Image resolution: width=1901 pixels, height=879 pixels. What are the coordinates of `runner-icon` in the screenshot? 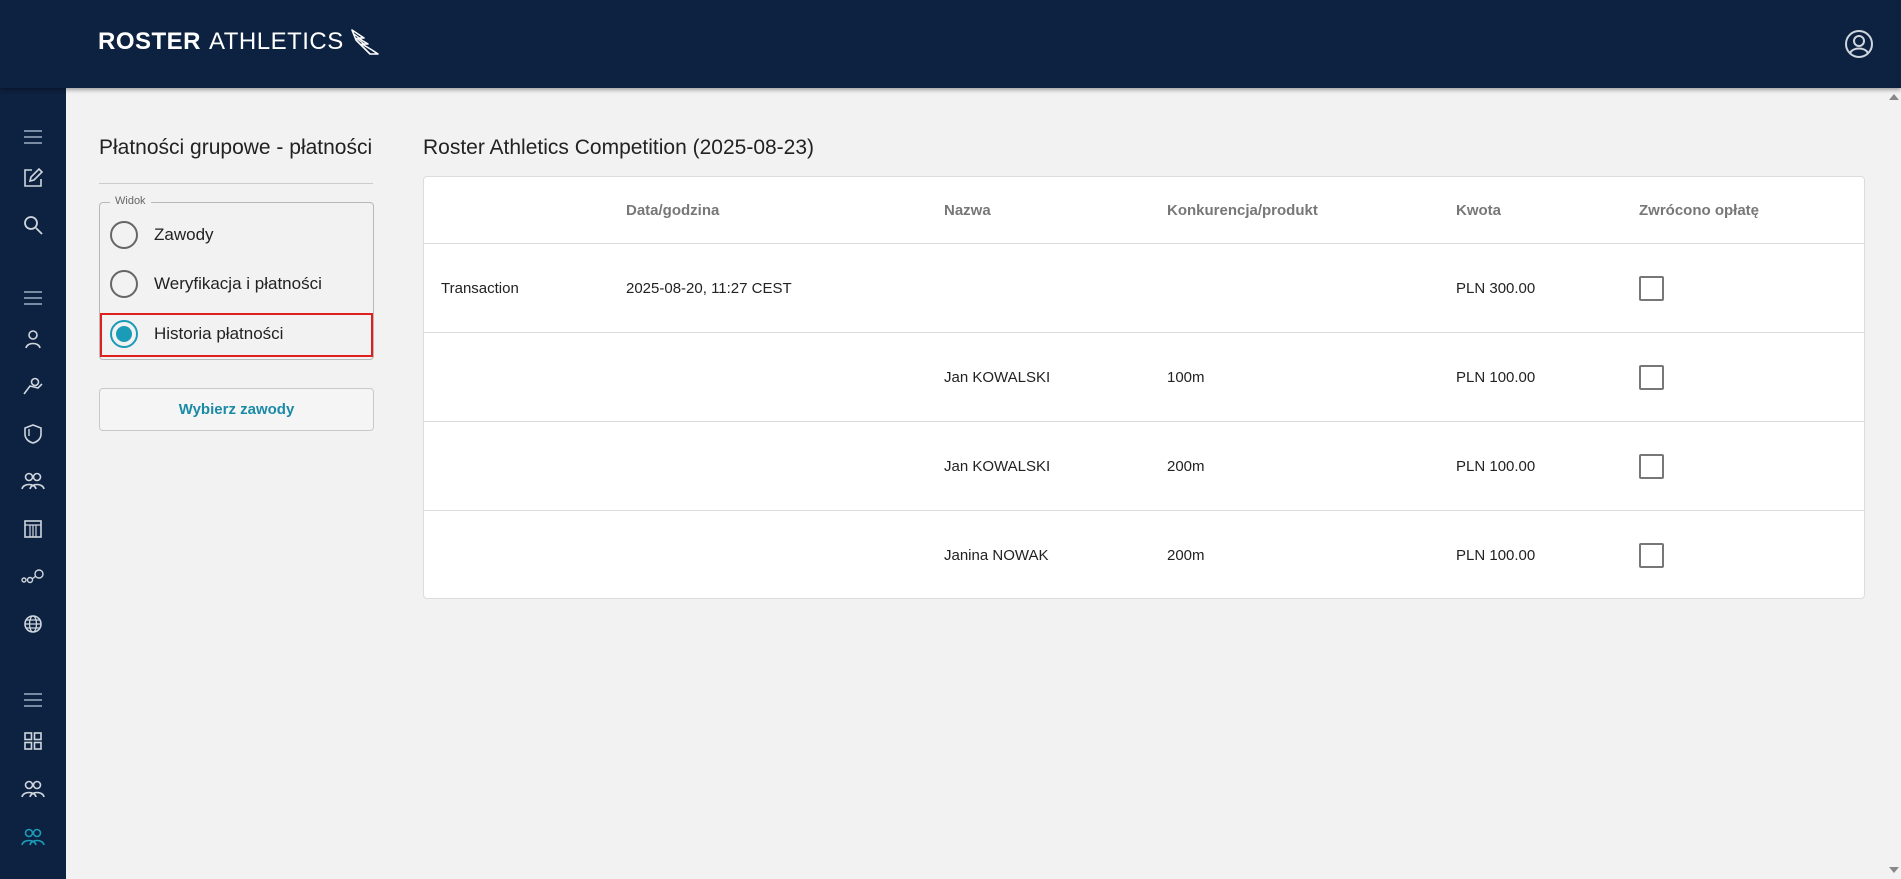 It's located at (33, 386).